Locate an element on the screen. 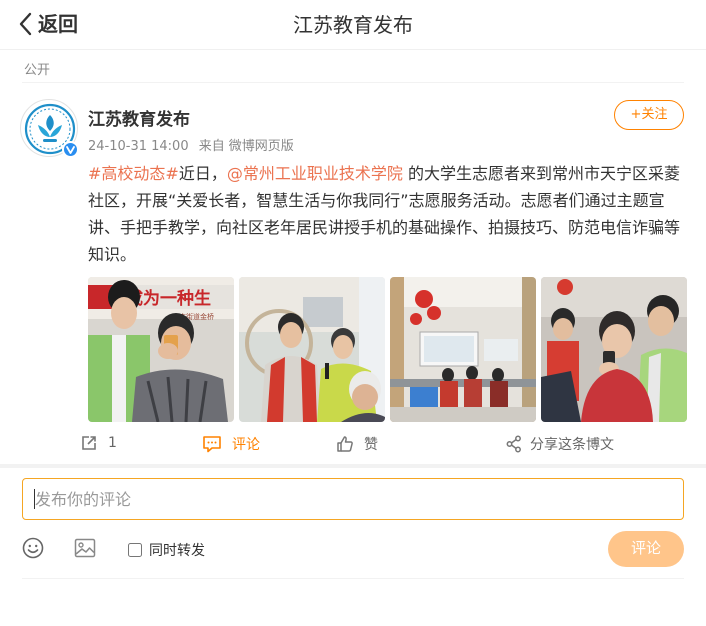  share-button: 分享这条博文 is located at coordinates (560, 444).